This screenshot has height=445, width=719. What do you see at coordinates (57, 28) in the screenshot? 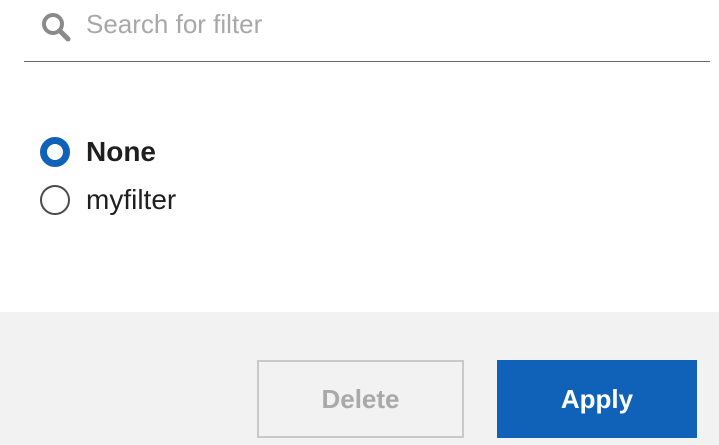
I see `search-icon` at bounding box center [57, 28].